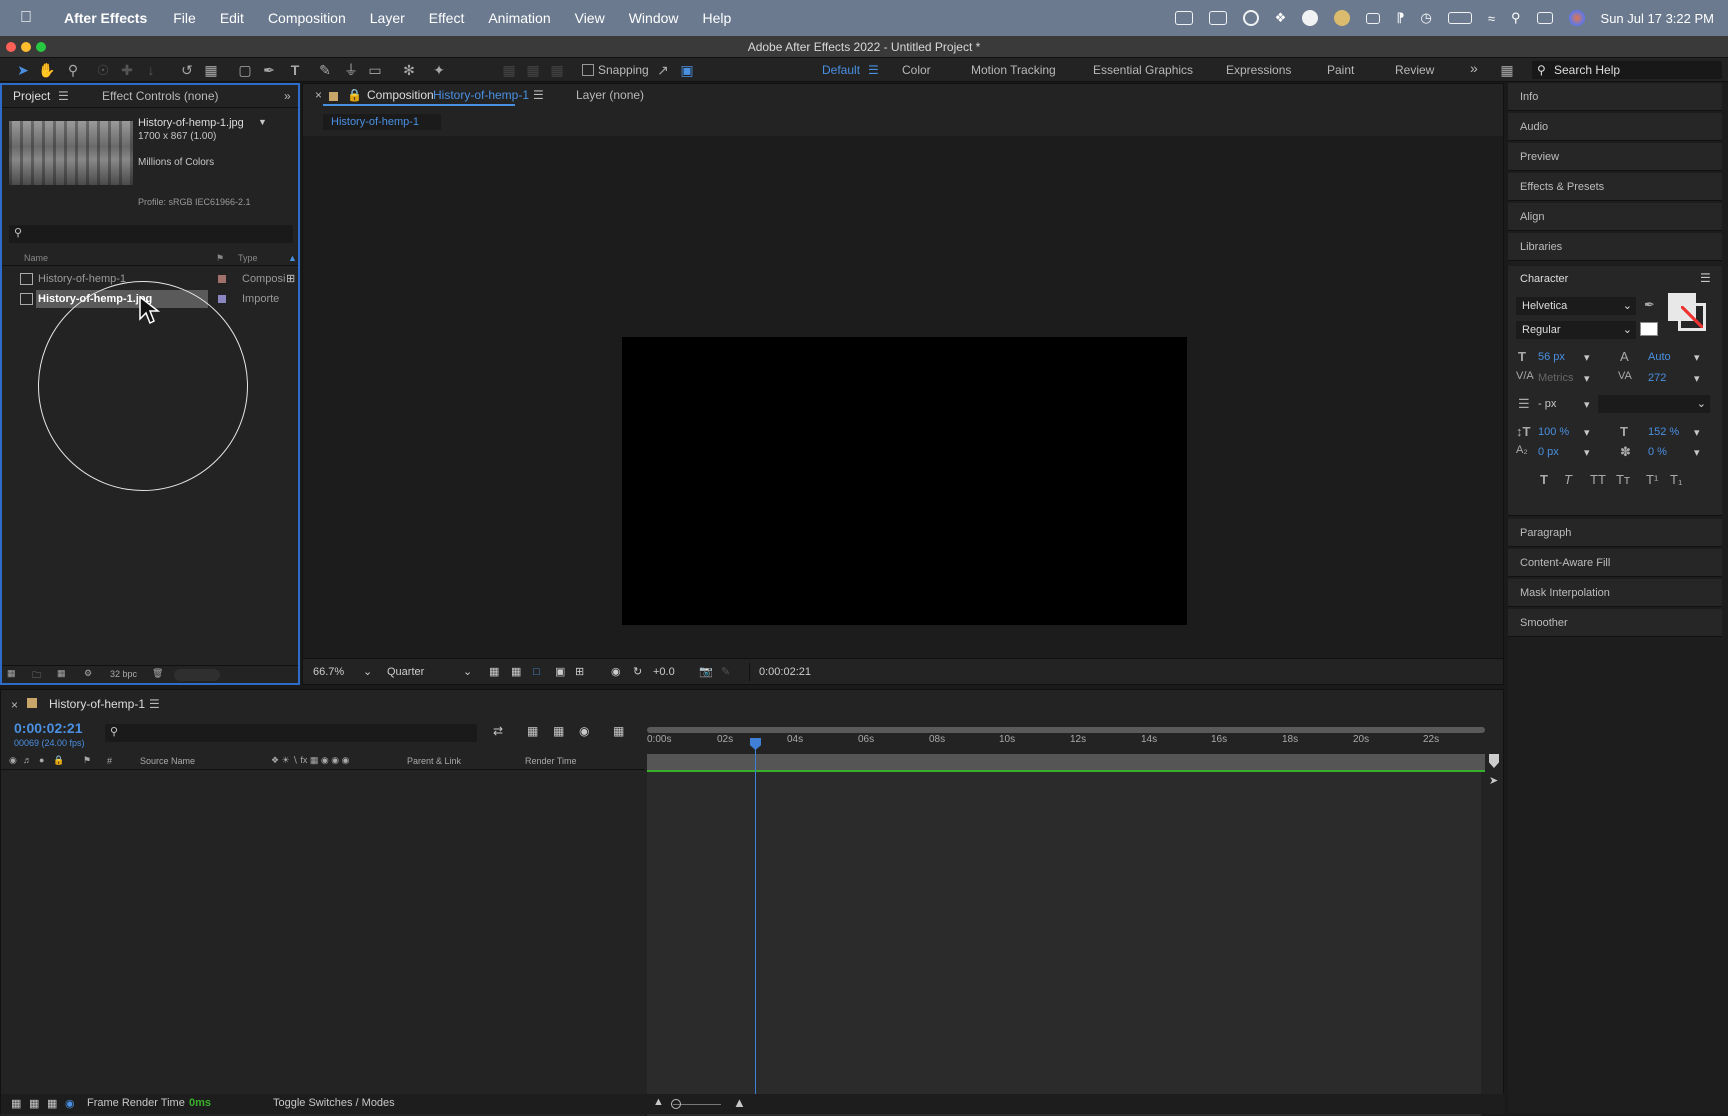 Image resolution: width=1728 pixels, height=1116 pixels. I want to click on menu-file: File, so click(184, 18).